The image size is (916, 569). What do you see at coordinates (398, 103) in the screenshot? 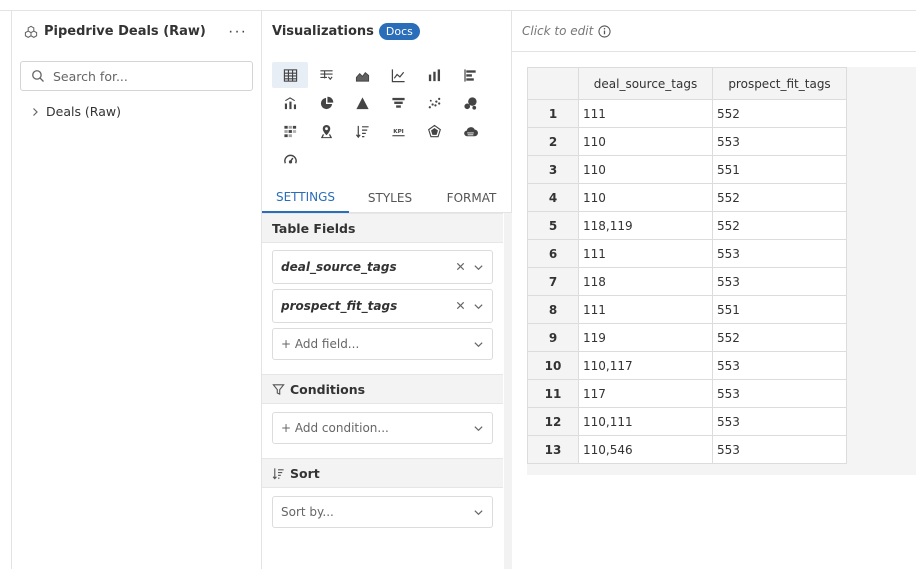
I see `funnel-icon` at bounding box center [398, 103].